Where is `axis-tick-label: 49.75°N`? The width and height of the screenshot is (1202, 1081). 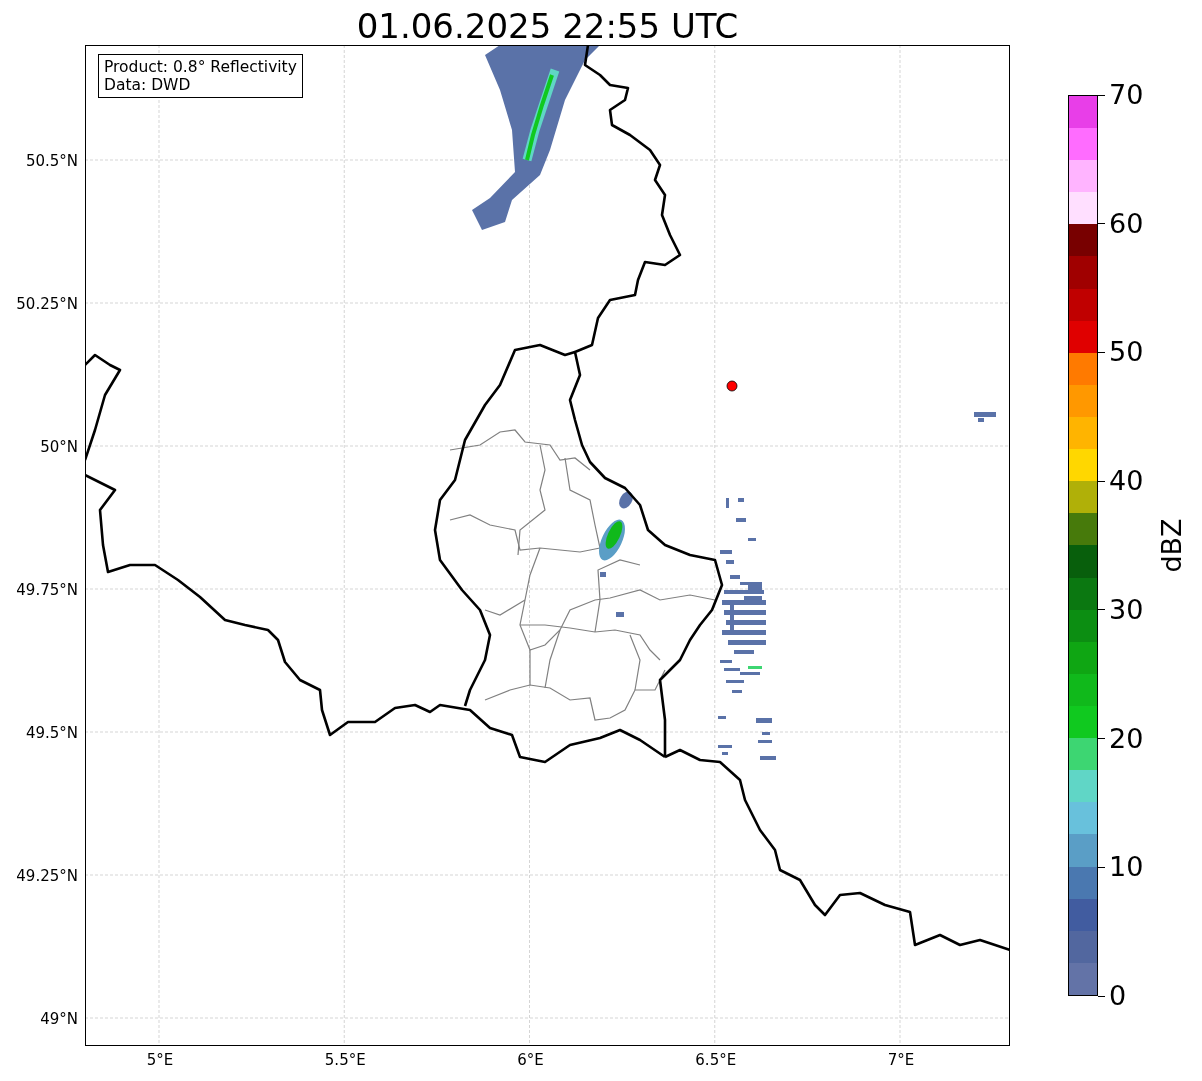
axis-tick-label: 49.75°N is located at coordinates (47, 590).